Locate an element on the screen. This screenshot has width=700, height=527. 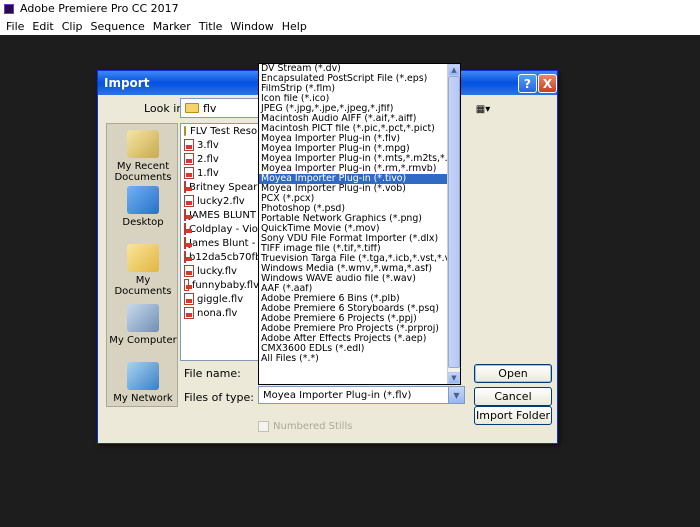
dropdown-option: Icon file (*.ico) is located at coordinates (359, 99).